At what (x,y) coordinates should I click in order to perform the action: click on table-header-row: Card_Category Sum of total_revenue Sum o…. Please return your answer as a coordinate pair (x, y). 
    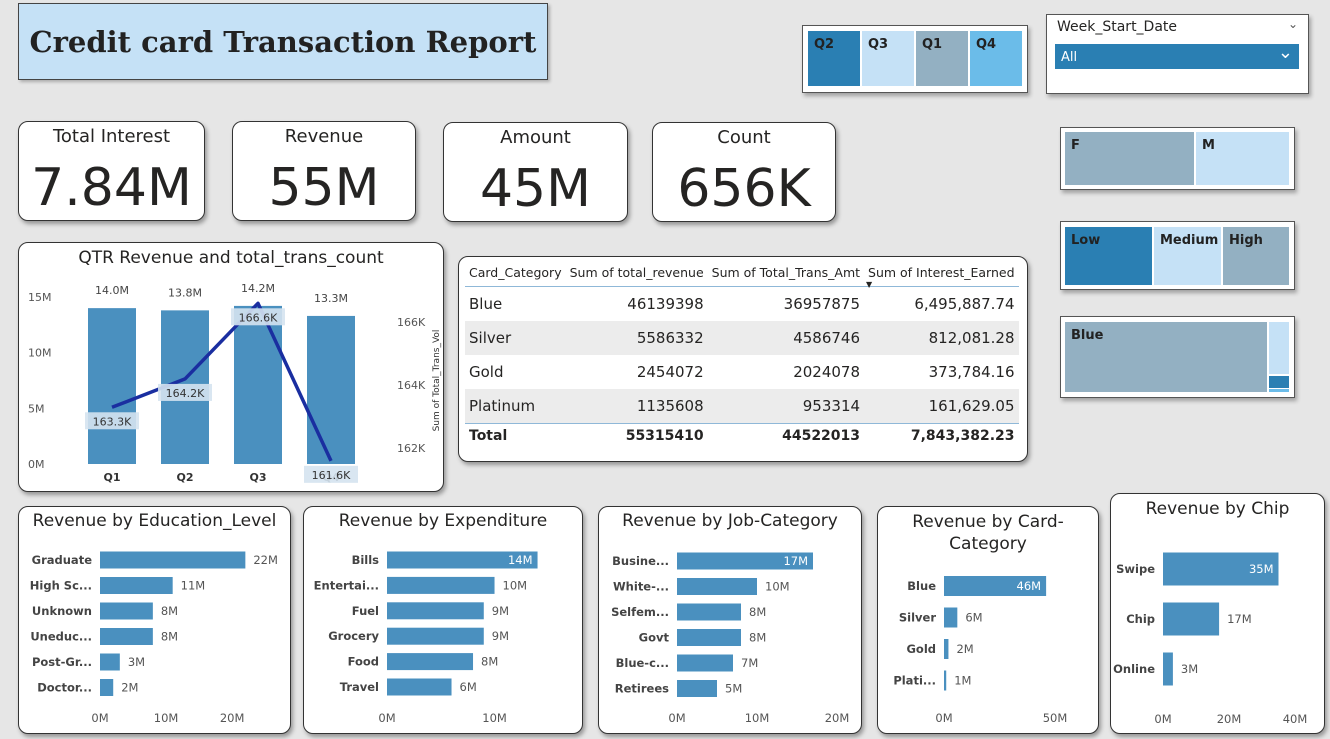
    Looking at the image, I should click on (742, 275).